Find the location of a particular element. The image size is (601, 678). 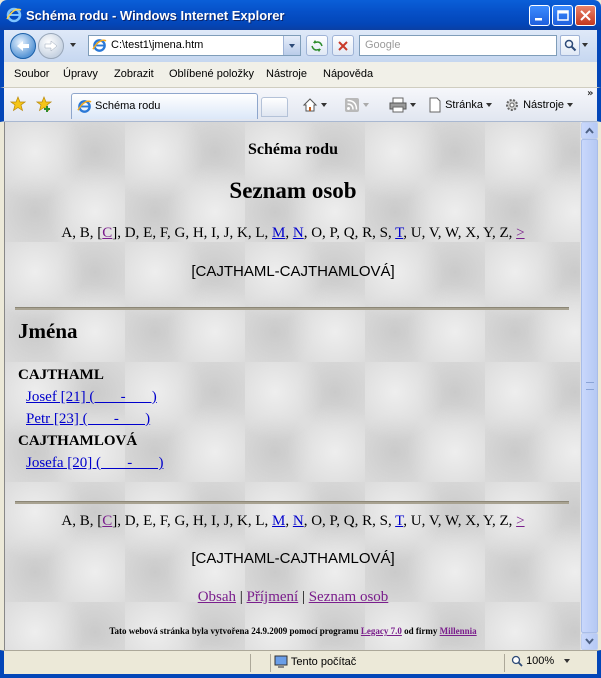

home-button is located at coordinates (314, 106).